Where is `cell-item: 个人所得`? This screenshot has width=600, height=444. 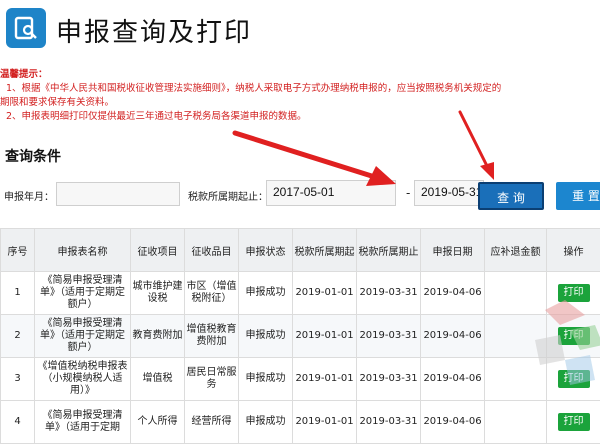
cell-item: 个人所得 is located at coordinates (158, 422).